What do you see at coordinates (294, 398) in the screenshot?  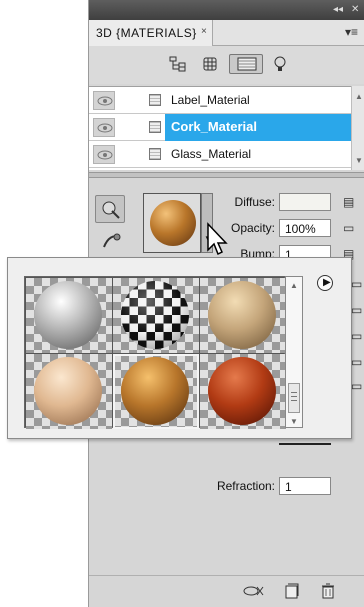 I see `scroll-thumb` at bounding box center [294, 398].